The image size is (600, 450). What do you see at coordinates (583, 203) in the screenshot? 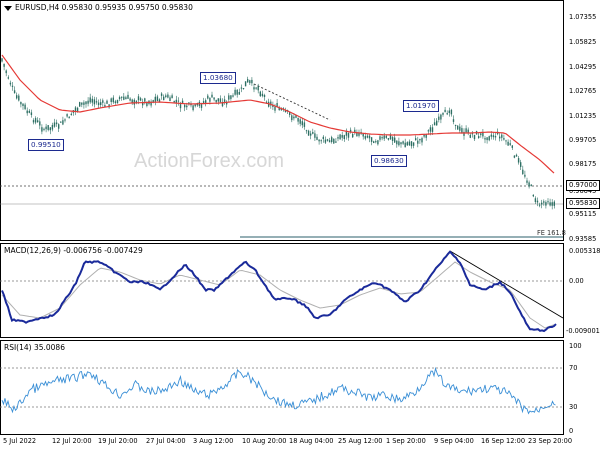
I see `price-tag-current: 0.95830` at bounding box center [583, 203].